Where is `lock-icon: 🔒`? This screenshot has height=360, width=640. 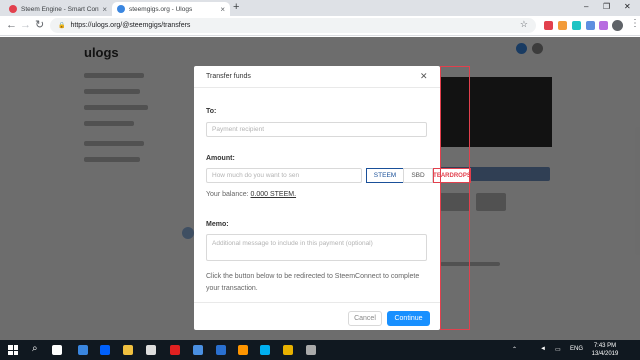 lock-icon: 🔒 is located at coordinates (62, 26).